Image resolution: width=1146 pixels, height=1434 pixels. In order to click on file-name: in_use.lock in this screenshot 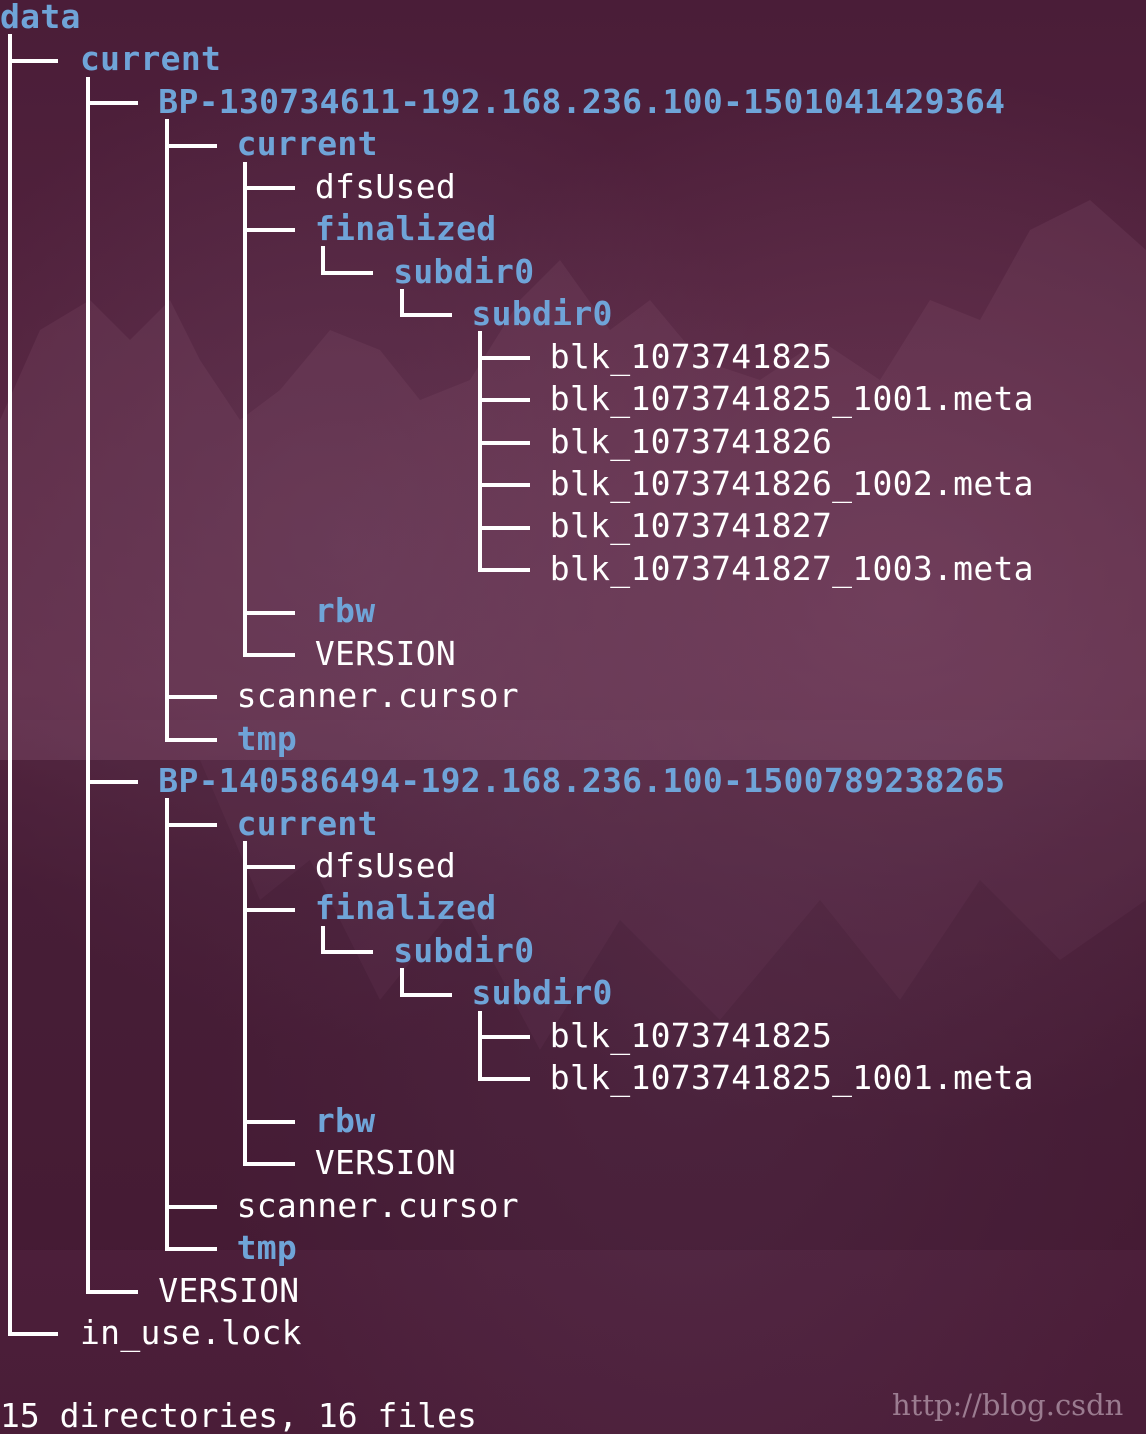, I will do `click(191, 1332)`.